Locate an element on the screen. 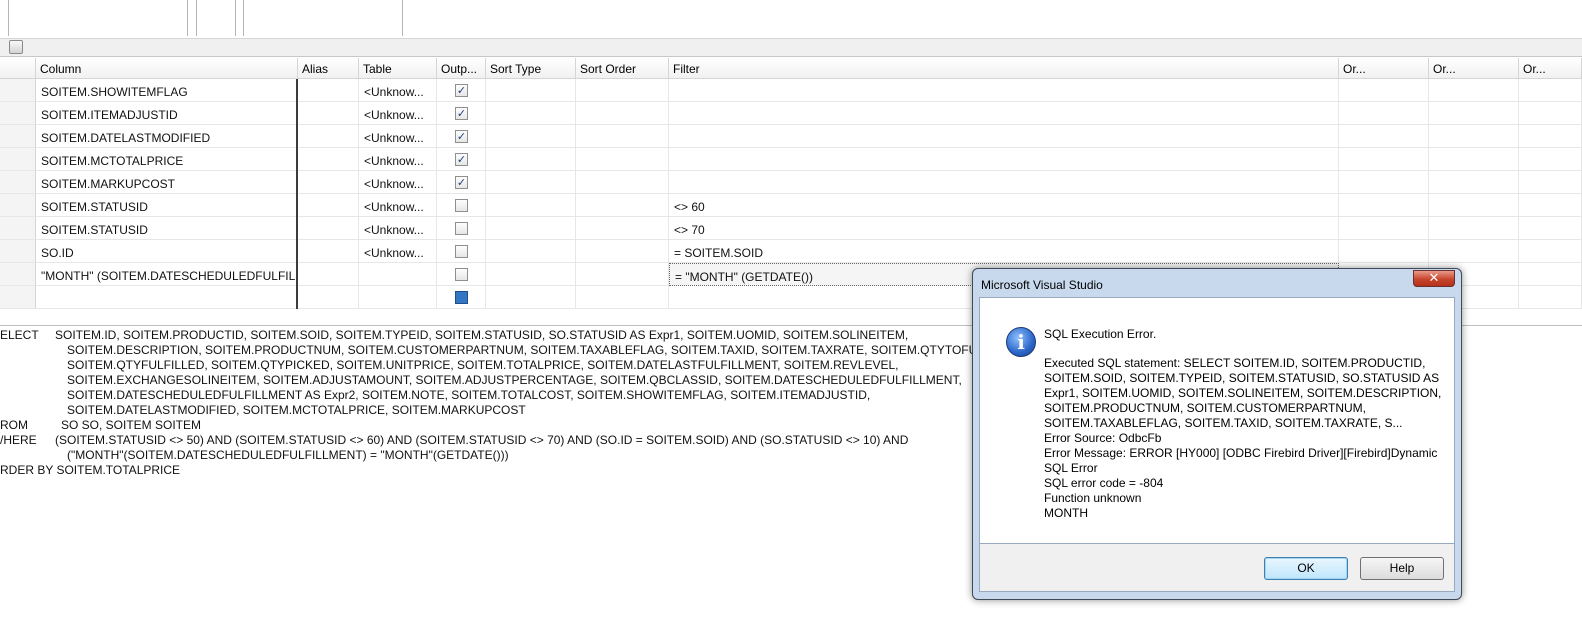 This screenshot has height=627, width=1582. cell-column: SOITEM.SHOWITEMFLAG is located at coordinates (167, 90).